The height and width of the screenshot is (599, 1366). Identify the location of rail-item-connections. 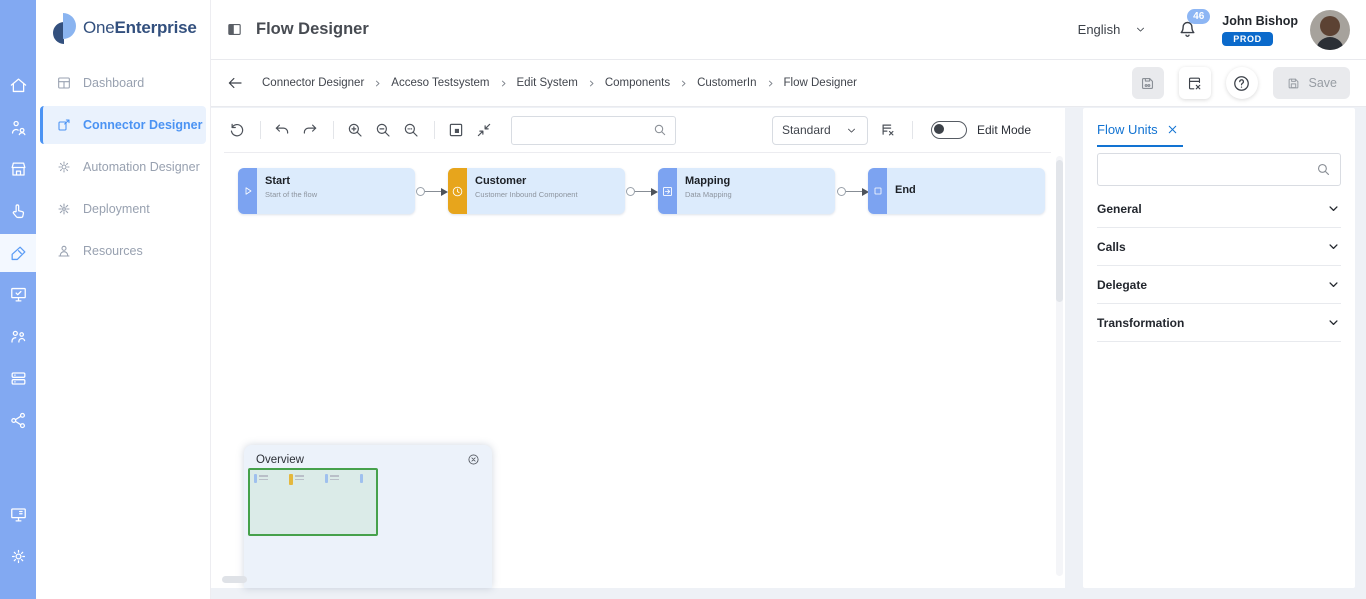
(18, 420).